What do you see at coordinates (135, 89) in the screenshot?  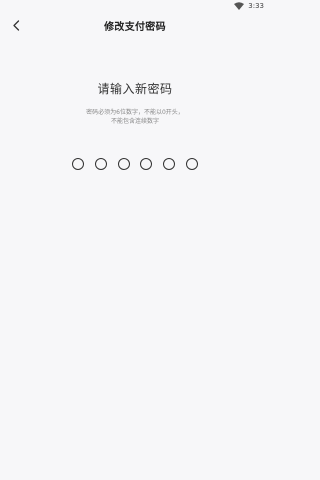 I see `prompt-text: 请输入新密码` at bounding box center [135, 89].